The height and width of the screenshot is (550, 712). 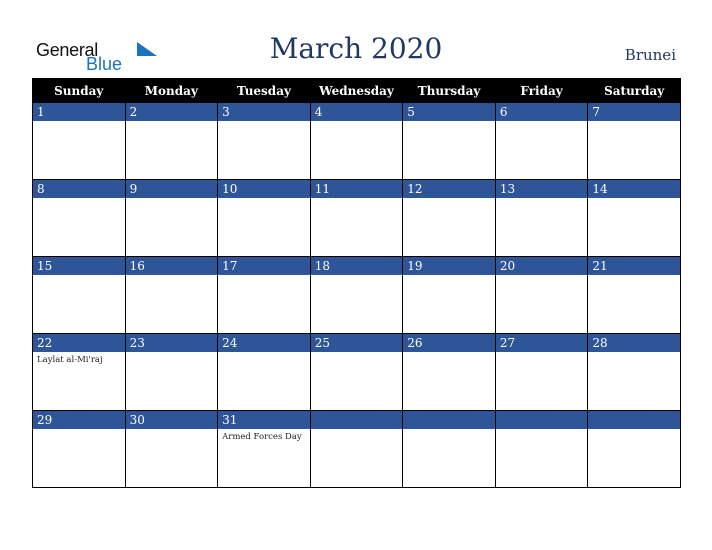 What do you see at coordinates (634, 218) in the screenshot?
I see `day-cell: 14` at bounding box center [634, 218].